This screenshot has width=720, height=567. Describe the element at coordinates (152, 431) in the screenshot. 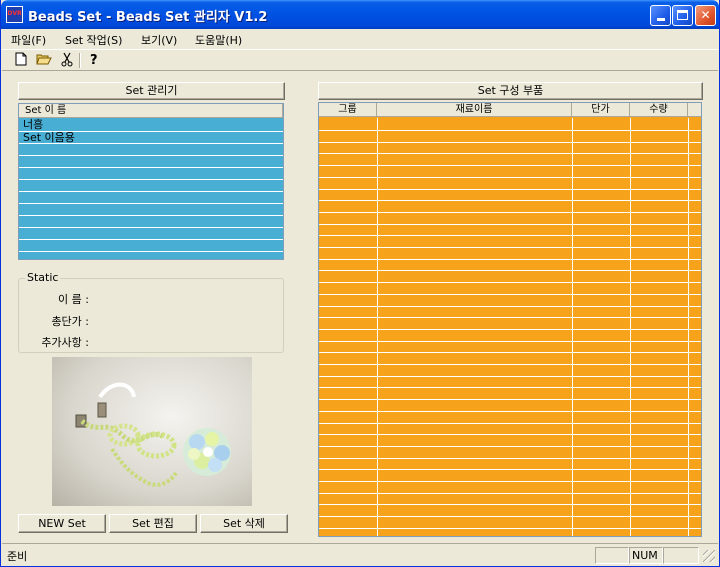

I see `beads-photo` at that location.